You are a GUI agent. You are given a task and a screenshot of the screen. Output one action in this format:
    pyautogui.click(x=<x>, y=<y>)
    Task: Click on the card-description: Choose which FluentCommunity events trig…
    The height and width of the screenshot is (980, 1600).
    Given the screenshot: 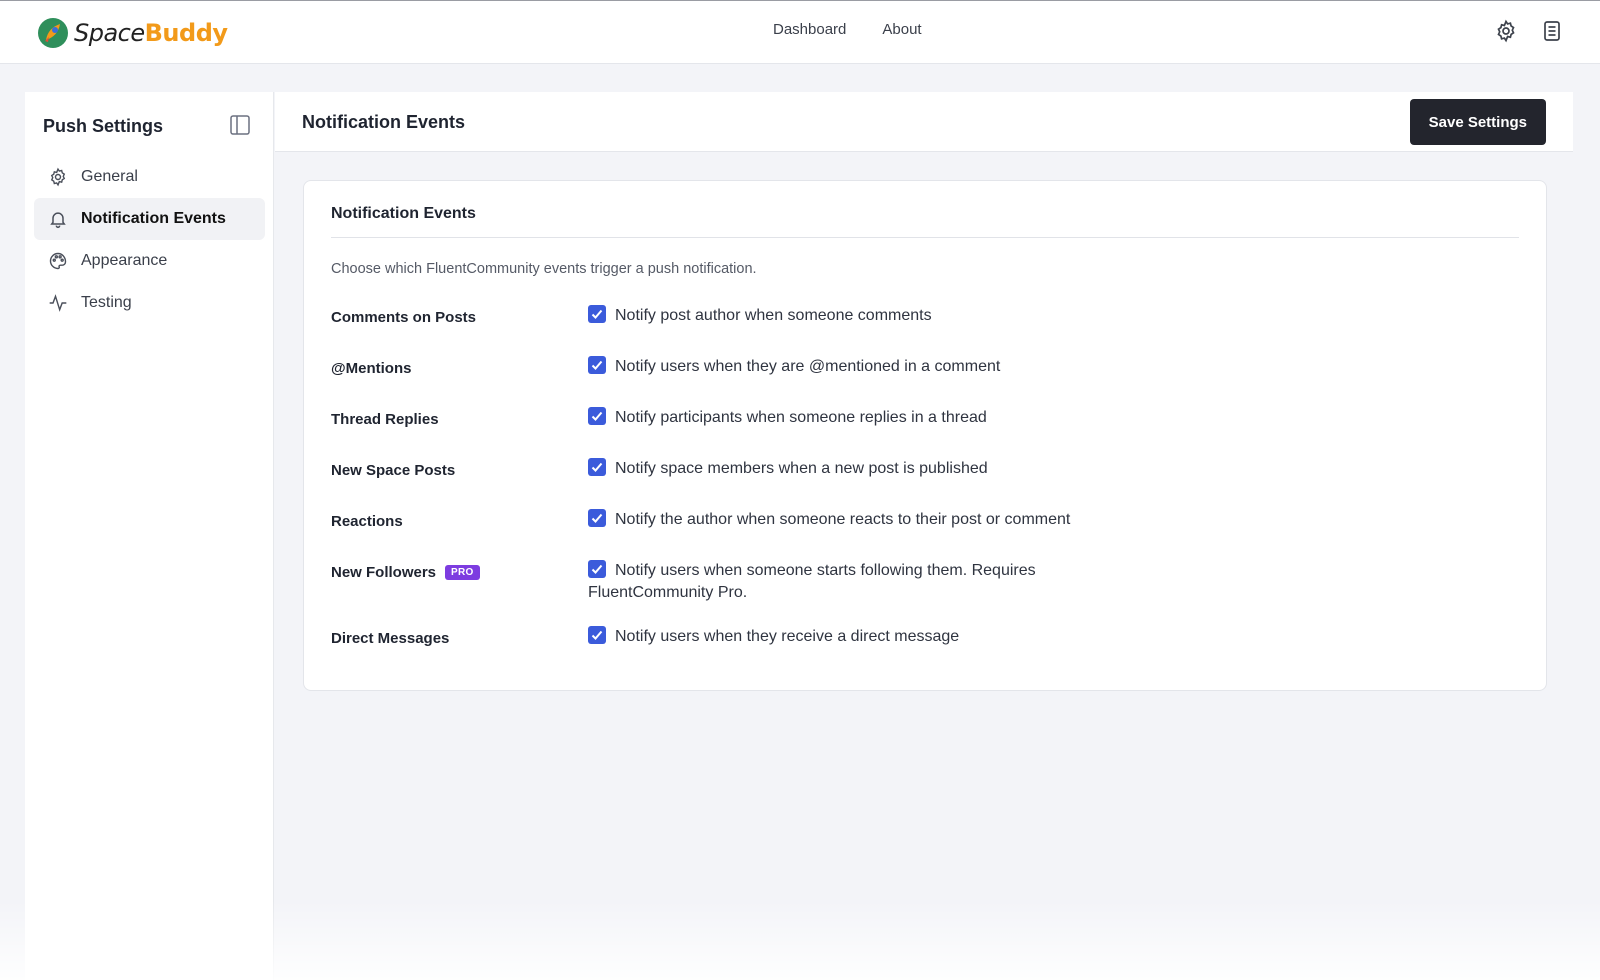 What is the action you would take?
    pyautogui.click(x=544, y=269)
    